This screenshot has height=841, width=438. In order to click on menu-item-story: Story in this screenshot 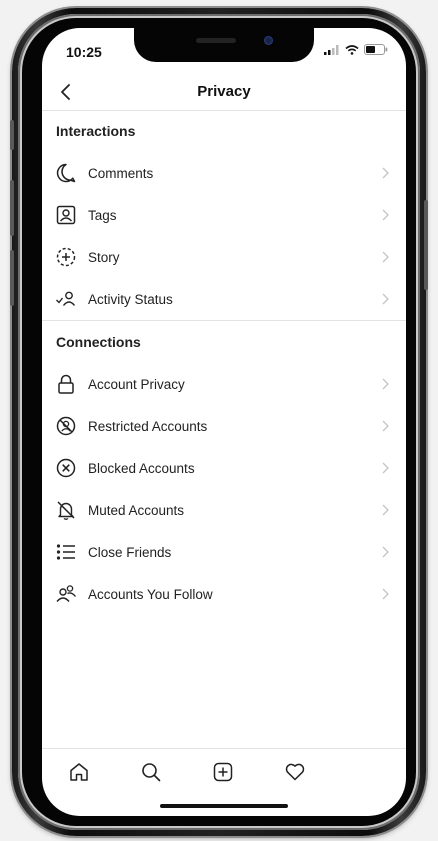, I will do `click(224, 257)`.